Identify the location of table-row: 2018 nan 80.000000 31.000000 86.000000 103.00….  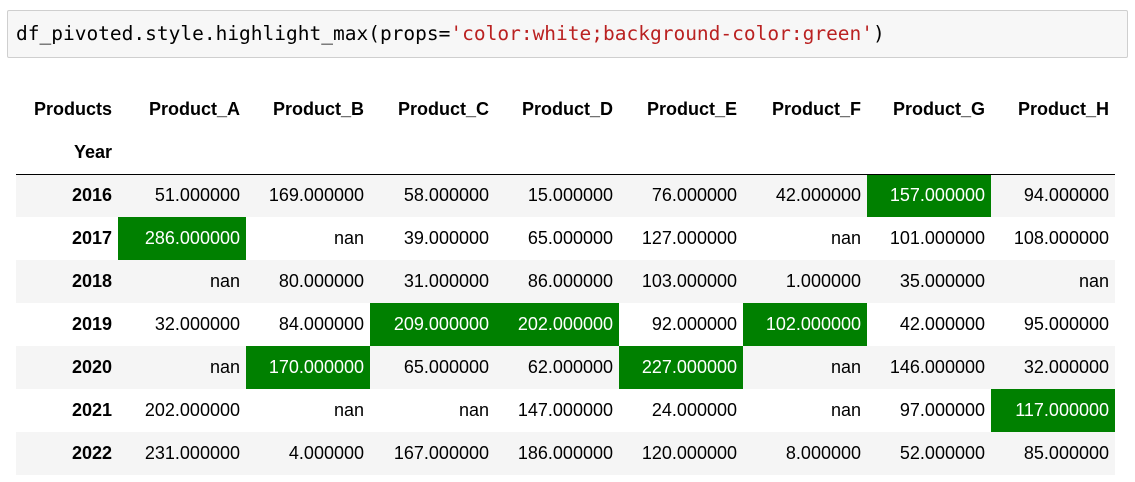
(565, 281).